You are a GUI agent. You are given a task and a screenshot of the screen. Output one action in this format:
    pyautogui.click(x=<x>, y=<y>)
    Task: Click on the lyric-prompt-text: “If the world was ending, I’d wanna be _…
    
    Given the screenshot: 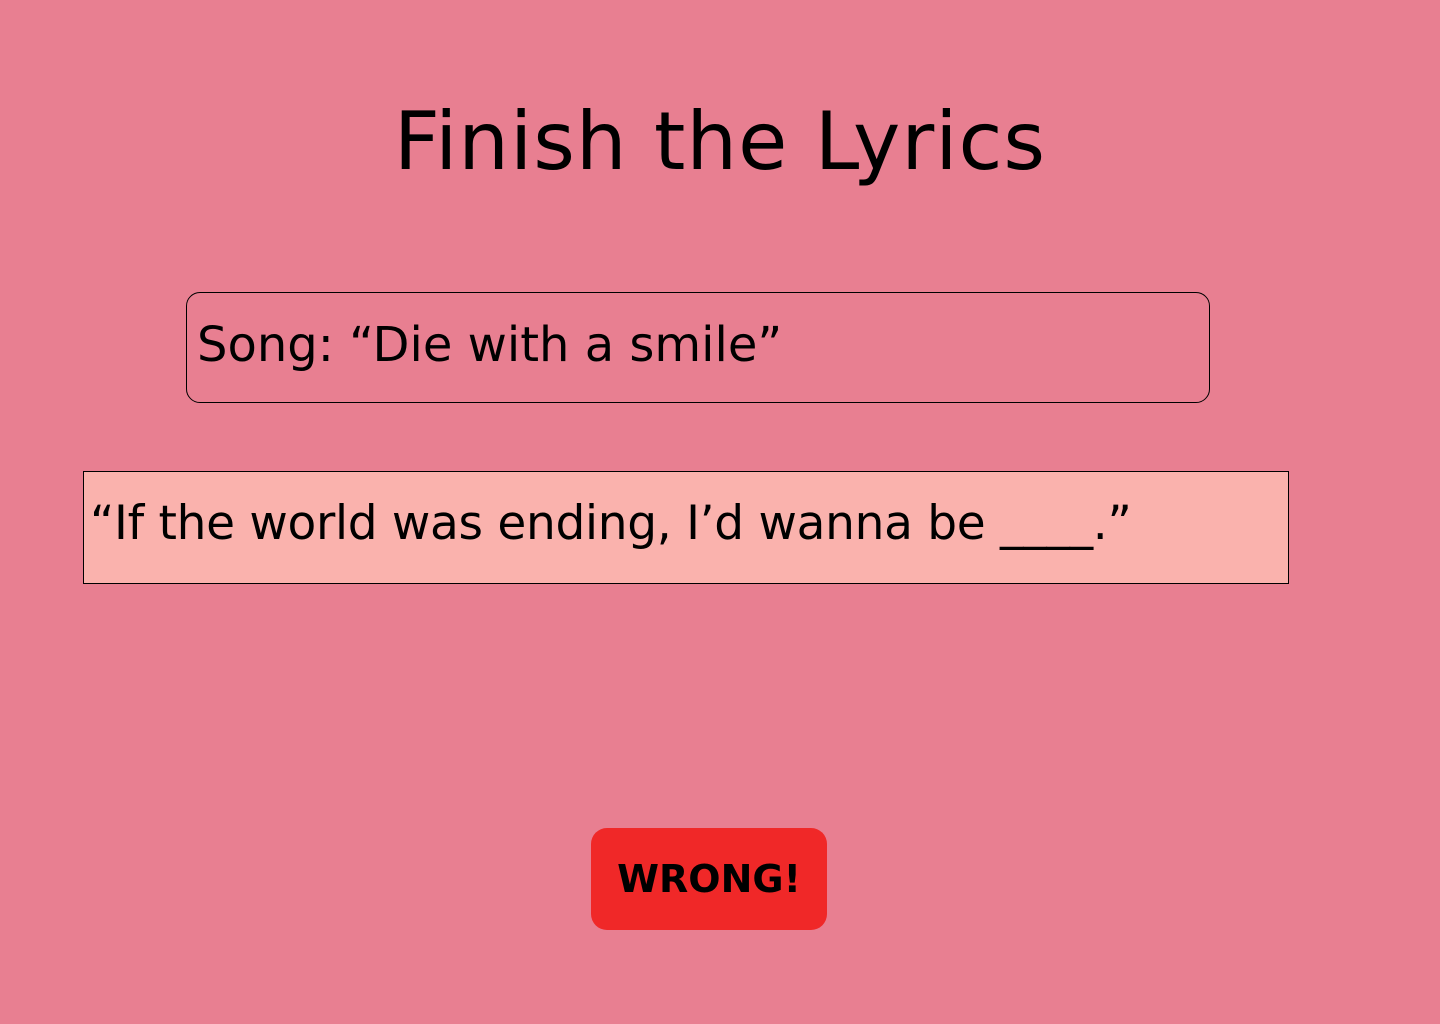 What is the action you would take?
    pyautogui.click(x=611, y=523)
    